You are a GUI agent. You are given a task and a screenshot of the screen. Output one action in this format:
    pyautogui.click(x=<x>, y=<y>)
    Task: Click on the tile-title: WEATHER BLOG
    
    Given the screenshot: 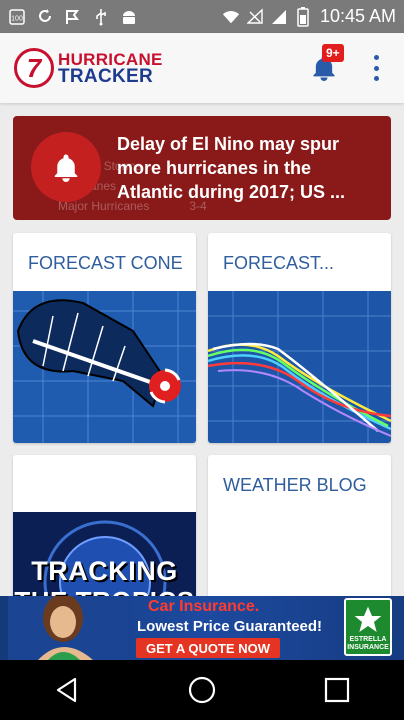 What is the action you would take?
    pyautogui.click(x=295, y=485)
    